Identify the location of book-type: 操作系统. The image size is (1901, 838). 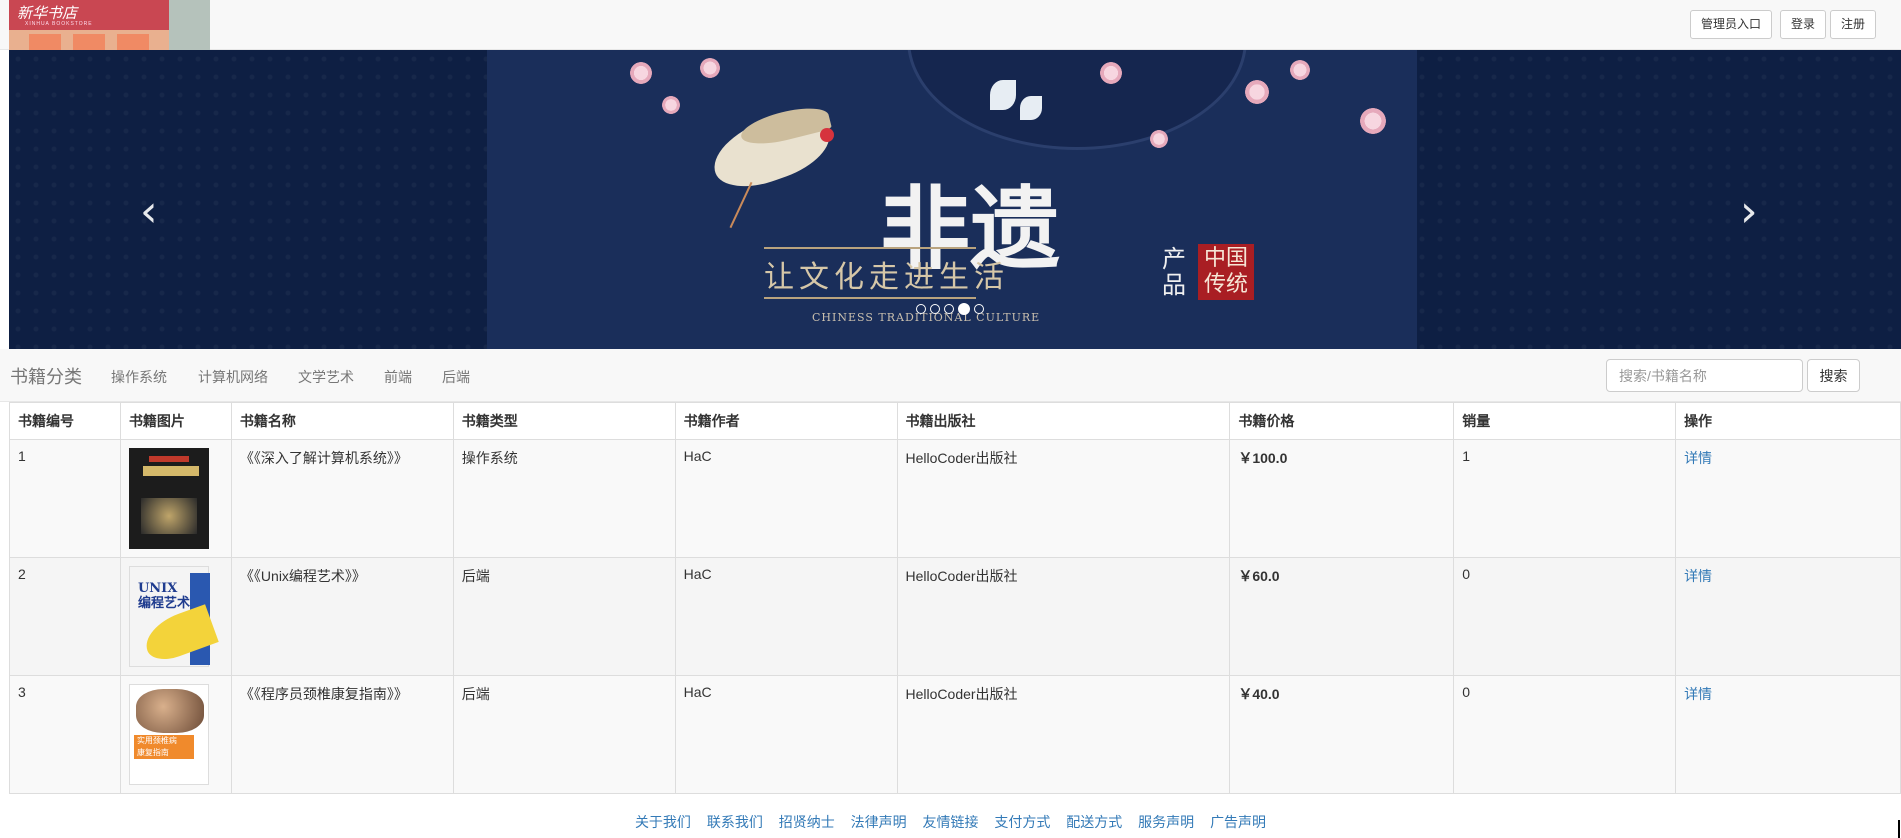
(564, 498).